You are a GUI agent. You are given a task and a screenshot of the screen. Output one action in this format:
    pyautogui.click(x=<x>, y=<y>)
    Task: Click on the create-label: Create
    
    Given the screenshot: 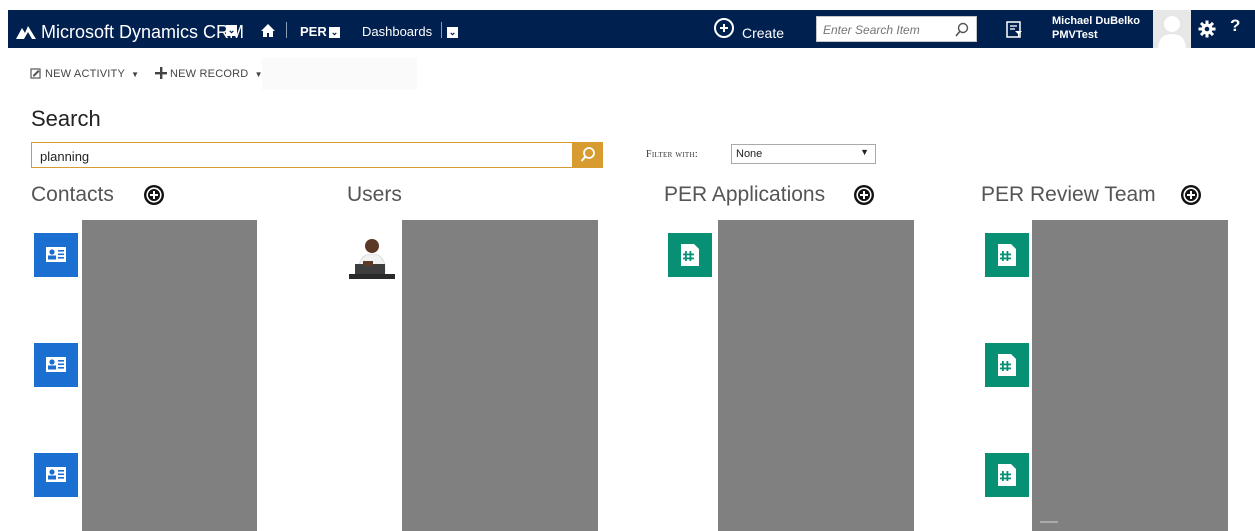 What is the action you would take?
    pyautogui.click(x=763, y=33)
    